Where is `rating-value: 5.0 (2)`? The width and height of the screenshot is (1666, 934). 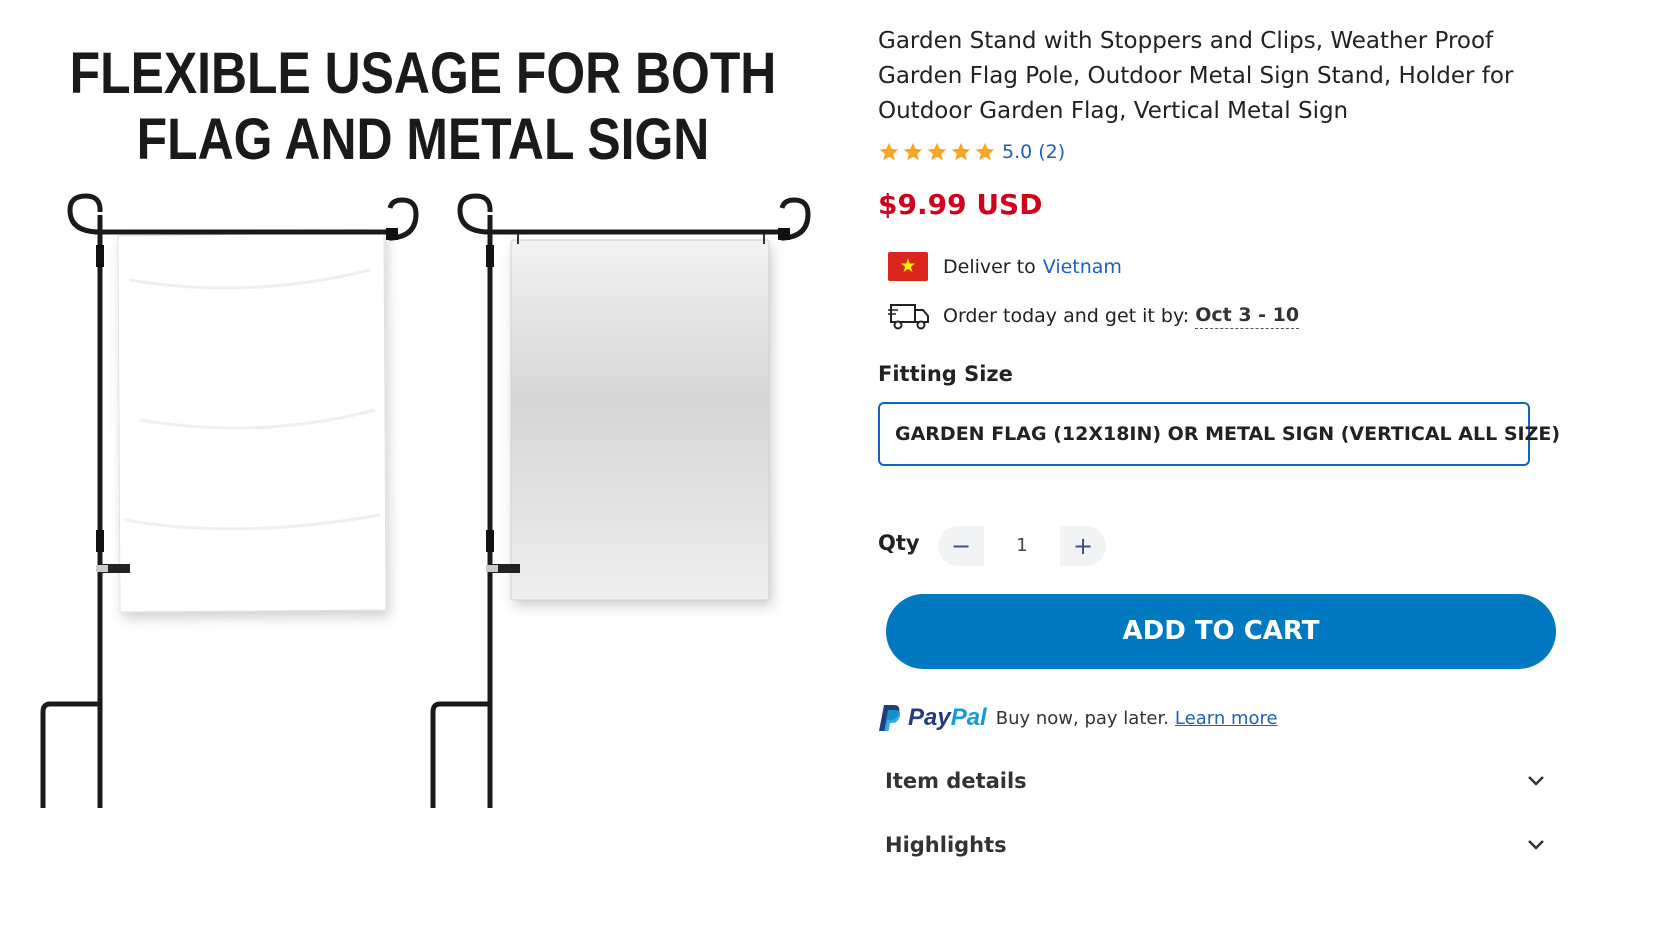 rating-value: 5.0 (2) is located at coordinates (1033, 152).